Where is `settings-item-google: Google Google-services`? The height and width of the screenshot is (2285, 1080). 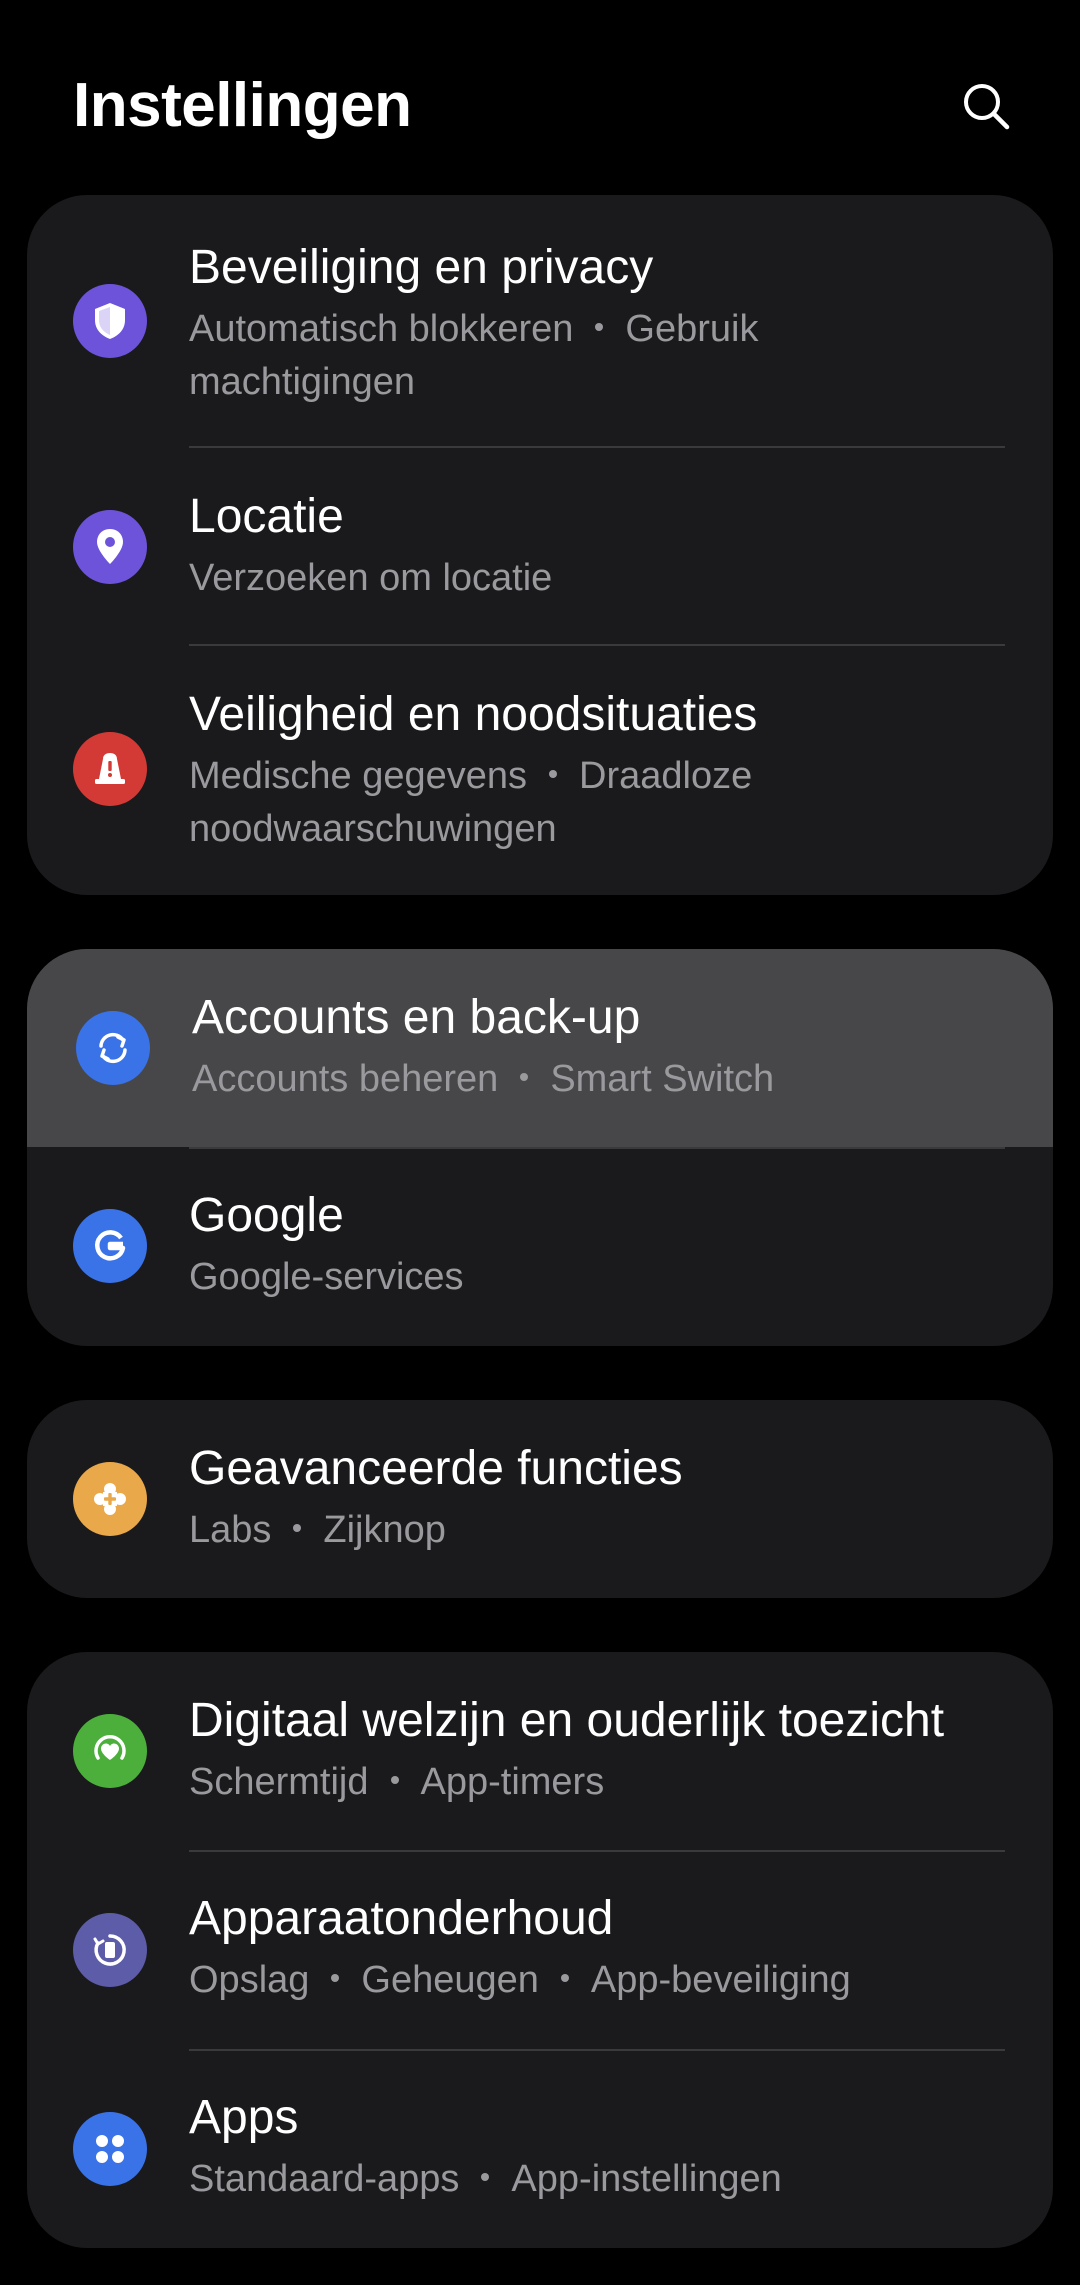
settings-item-google: Google Google-services is located at coordinates (540, 1247).